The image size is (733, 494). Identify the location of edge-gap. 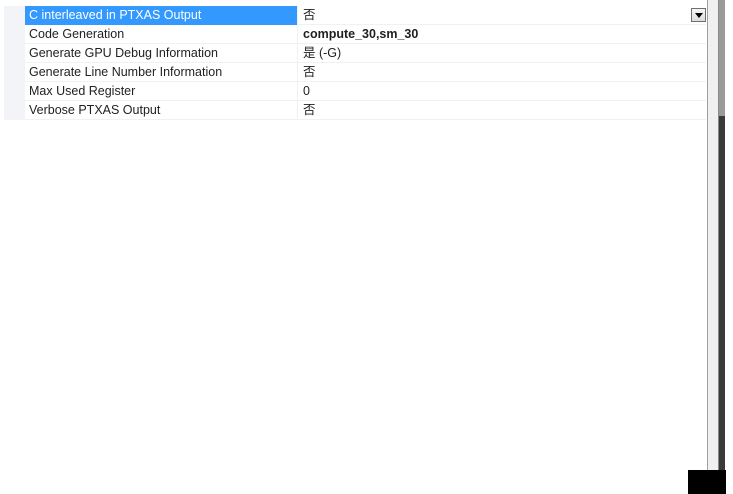
(713, 247).